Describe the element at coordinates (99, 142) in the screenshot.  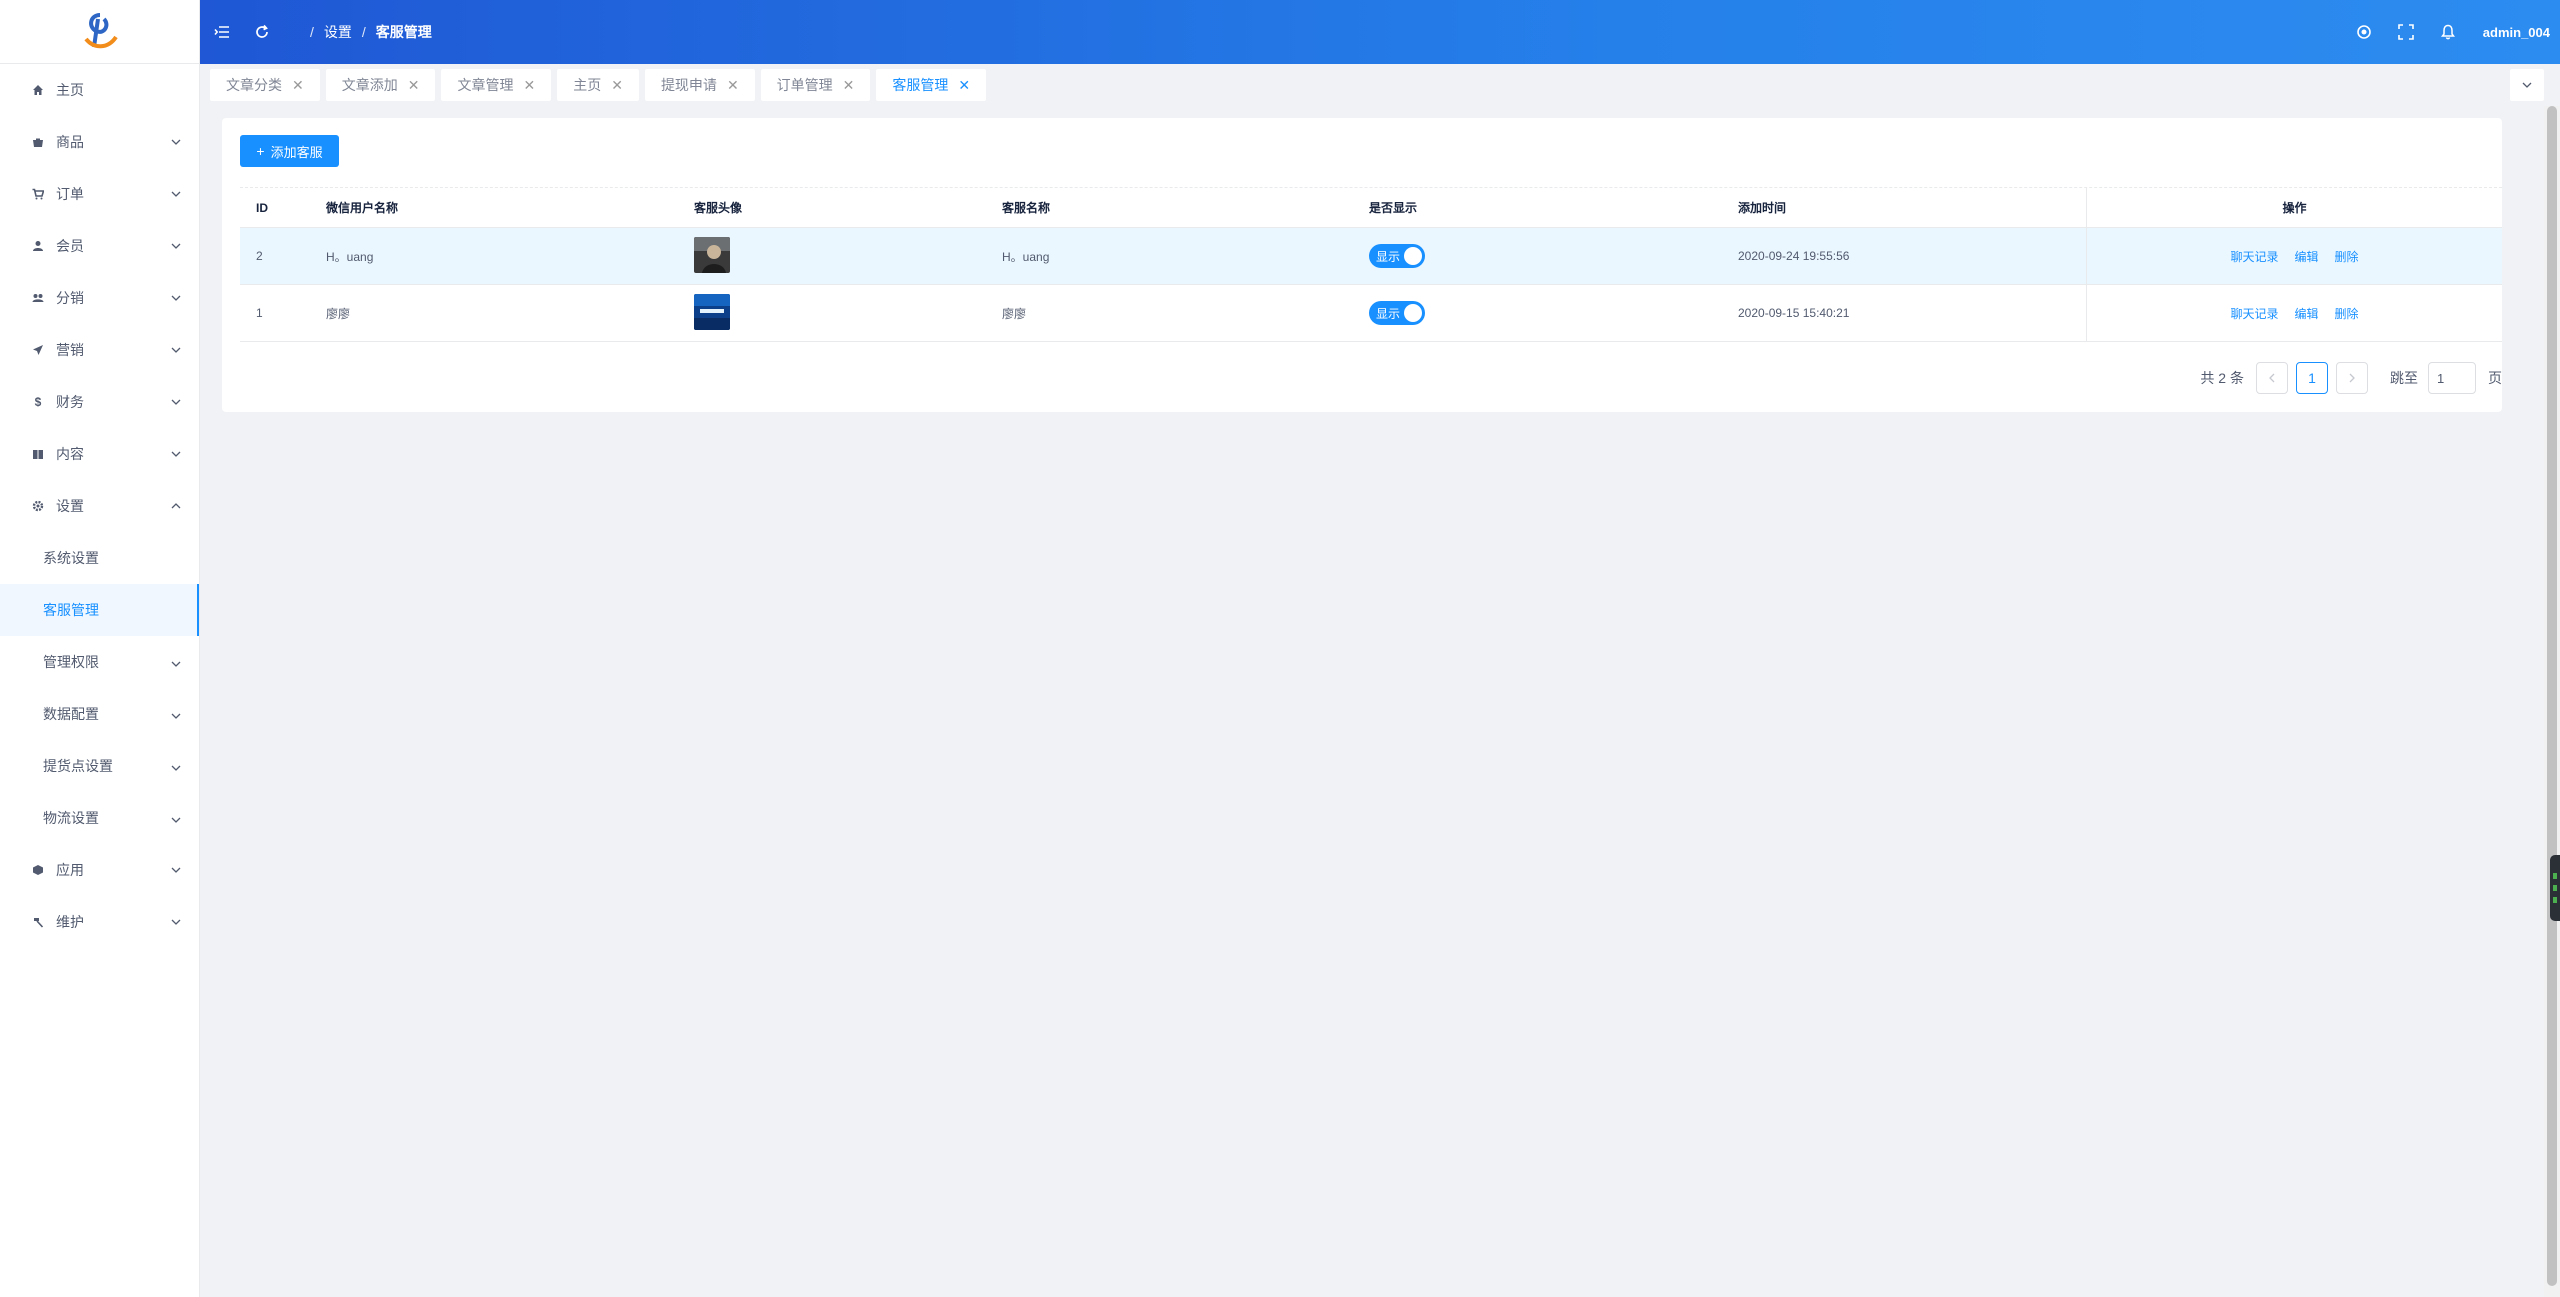
I see `sidebar-item-goods: 商品` at that location.